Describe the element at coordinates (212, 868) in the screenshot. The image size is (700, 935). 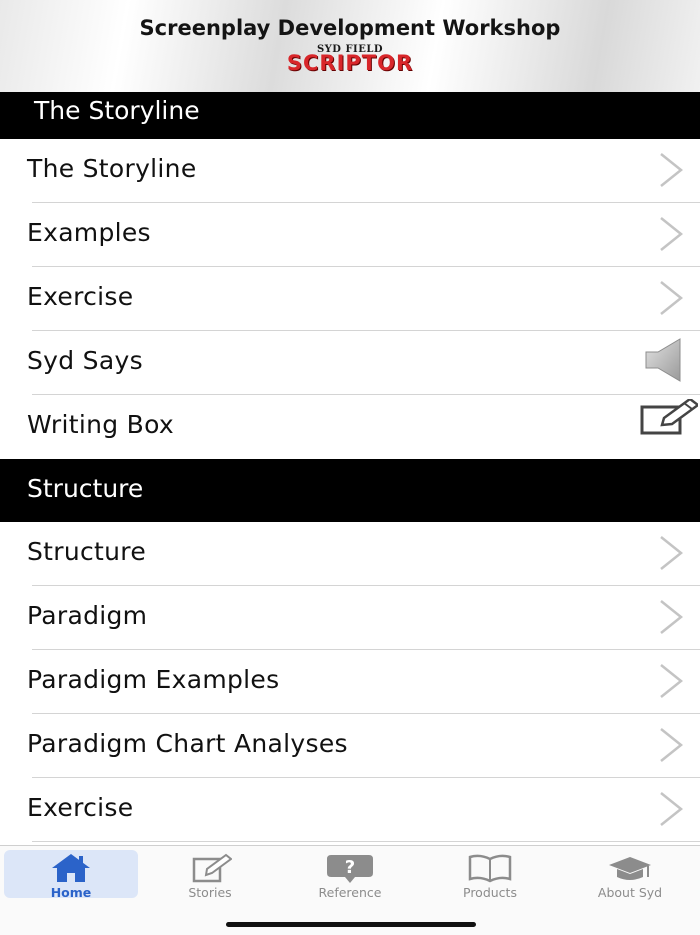
I see `pencil-square-icon` at that location.